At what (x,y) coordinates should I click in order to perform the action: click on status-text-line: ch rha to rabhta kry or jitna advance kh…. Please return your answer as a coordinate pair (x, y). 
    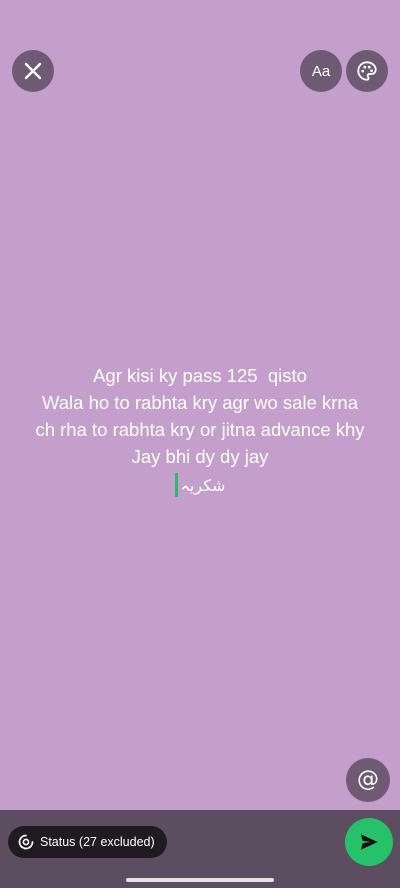
    Looking at the image, I should click on (200, 429).